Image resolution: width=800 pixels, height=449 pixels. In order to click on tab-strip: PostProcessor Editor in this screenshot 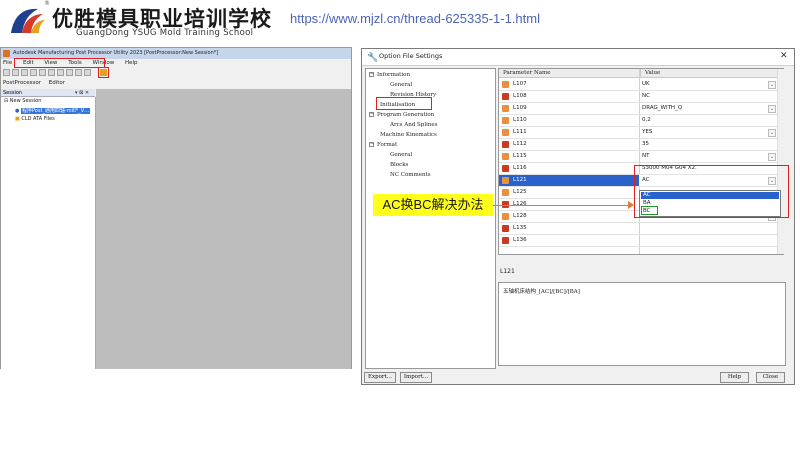, I will do `click(37, 83)`.